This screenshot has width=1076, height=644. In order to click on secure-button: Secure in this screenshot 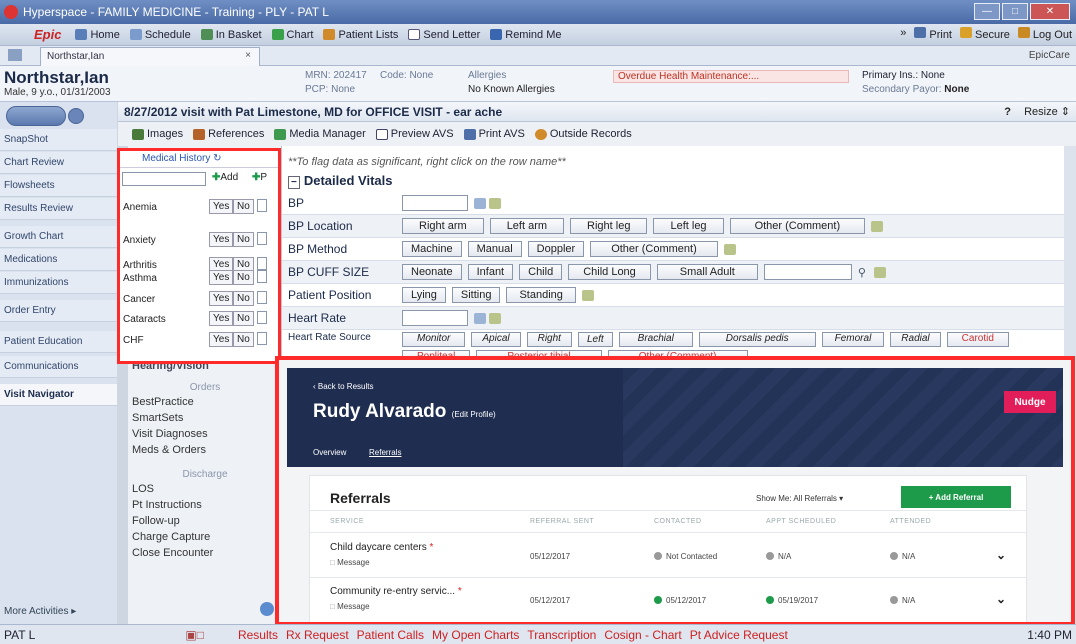, I will do `click(985, 34)`.